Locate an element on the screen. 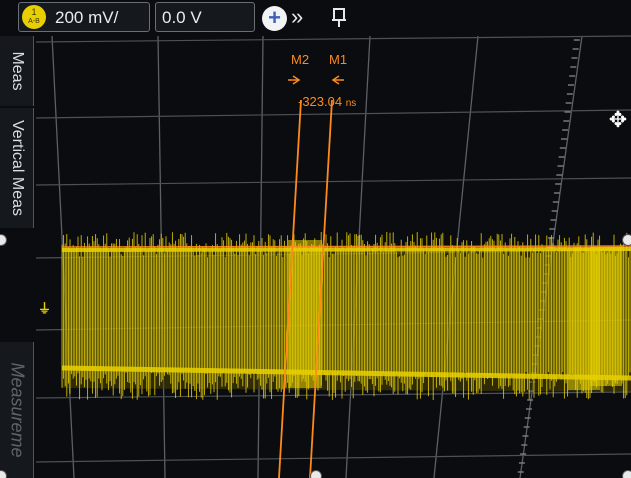 This screenshot has width=631, height=478. channel-number: 1 is located at coordinates (34, 12).